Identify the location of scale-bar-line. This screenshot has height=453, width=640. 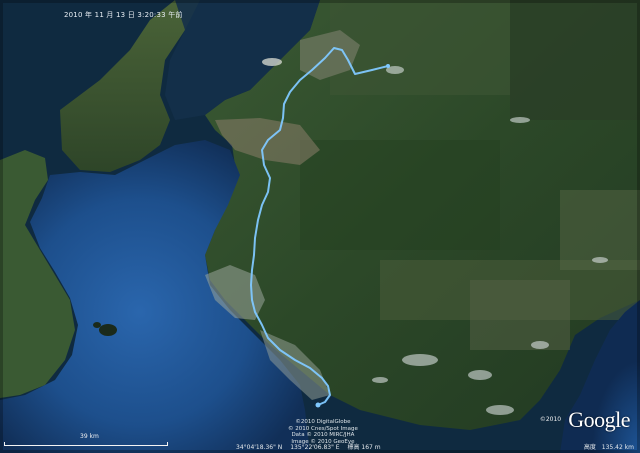
(86, 444).